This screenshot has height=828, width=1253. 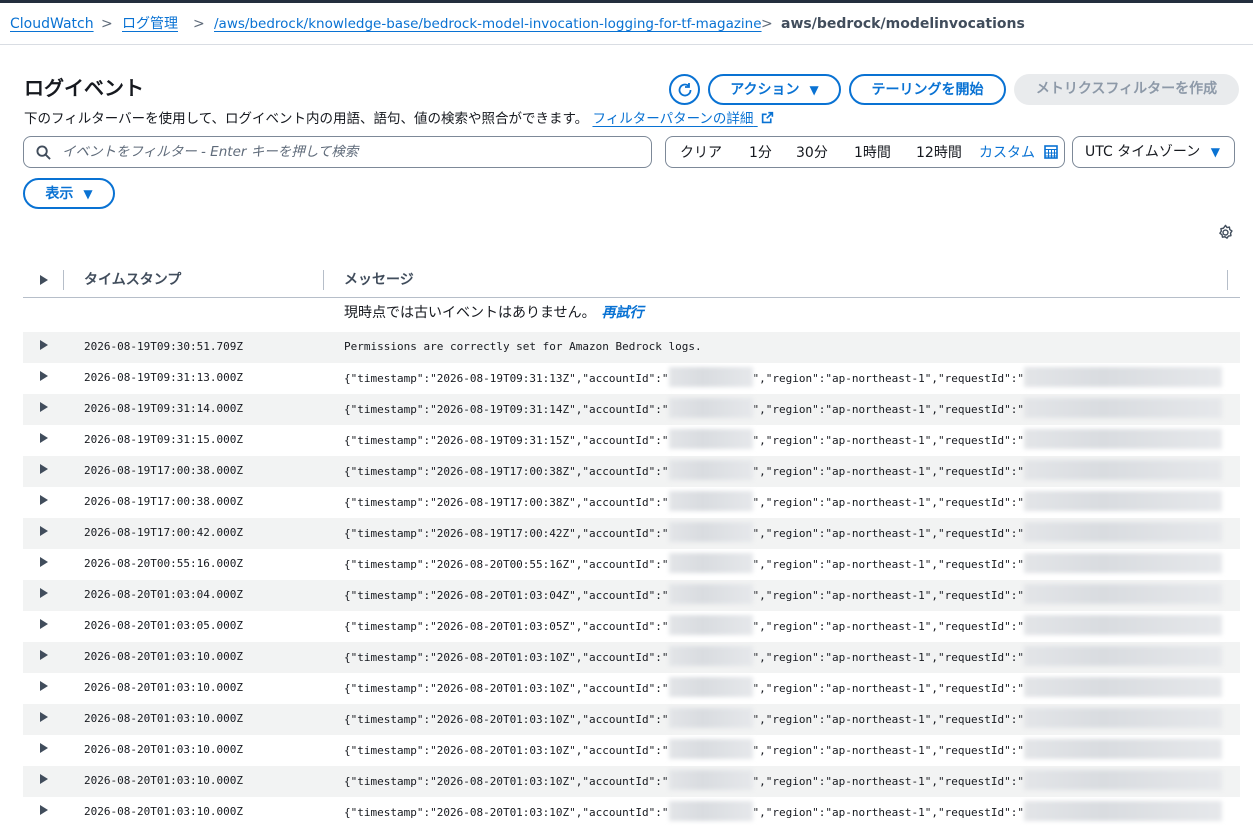 What do you see at coordinates (812, 153) in the screenshot?
I see `time-option-30m: 30分` at bounding box center [812, 153].